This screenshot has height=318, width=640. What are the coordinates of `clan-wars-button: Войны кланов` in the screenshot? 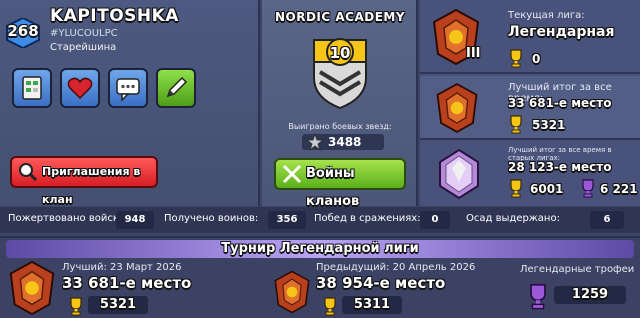 It's located at (340, 183).